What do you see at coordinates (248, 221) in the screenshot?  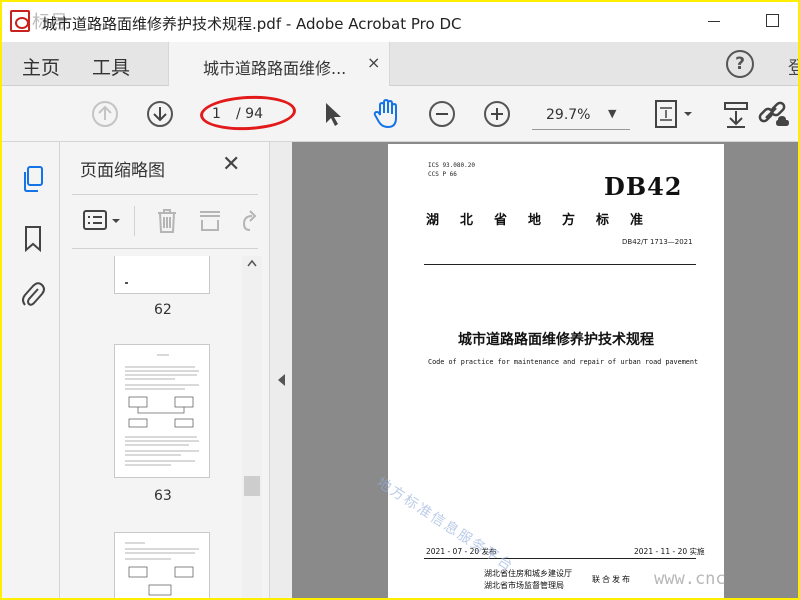 I see `rotate-page-icon` at bounding box center [248, 221].